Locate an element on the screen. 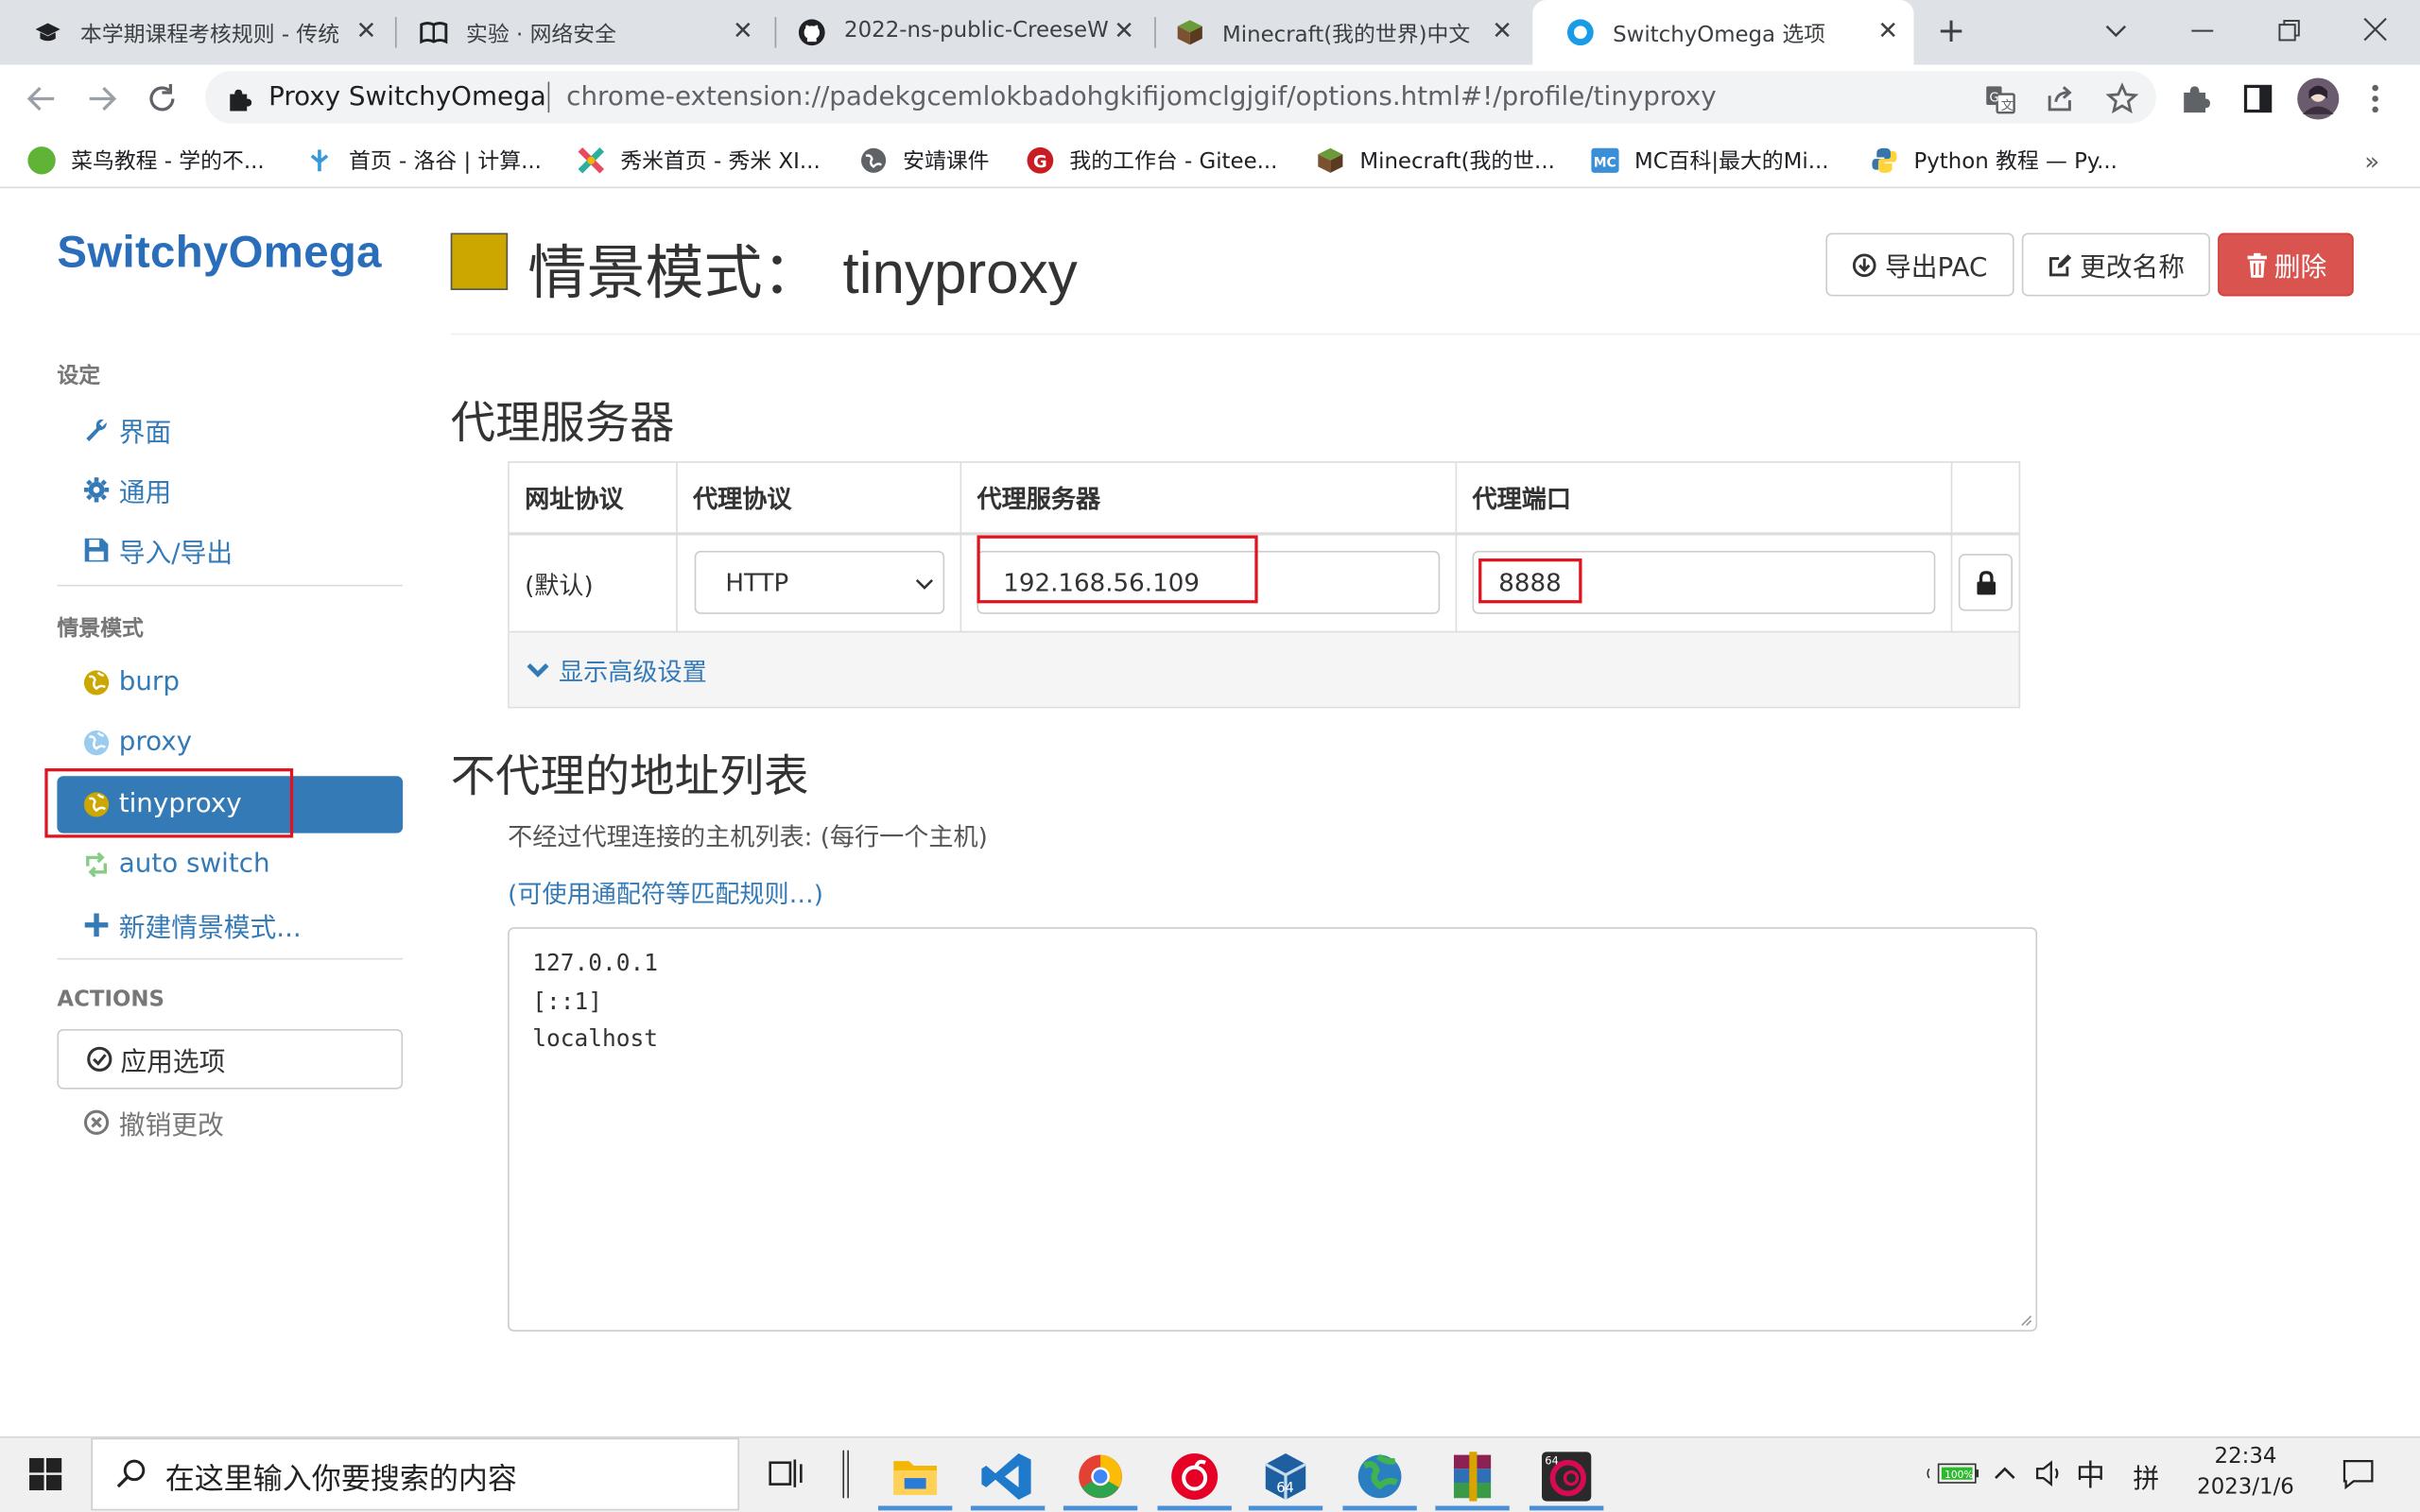  table-column-rule is located at coordinates (677, 547).